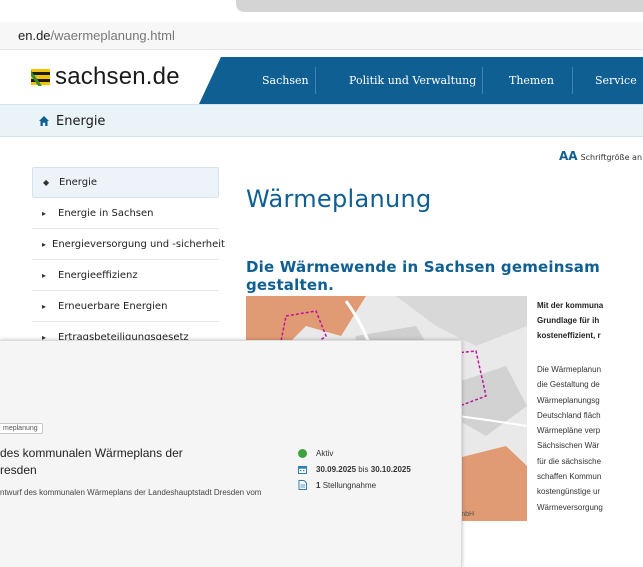  I want to click on intro-line: Grundlage für ih, so click(568, 320).